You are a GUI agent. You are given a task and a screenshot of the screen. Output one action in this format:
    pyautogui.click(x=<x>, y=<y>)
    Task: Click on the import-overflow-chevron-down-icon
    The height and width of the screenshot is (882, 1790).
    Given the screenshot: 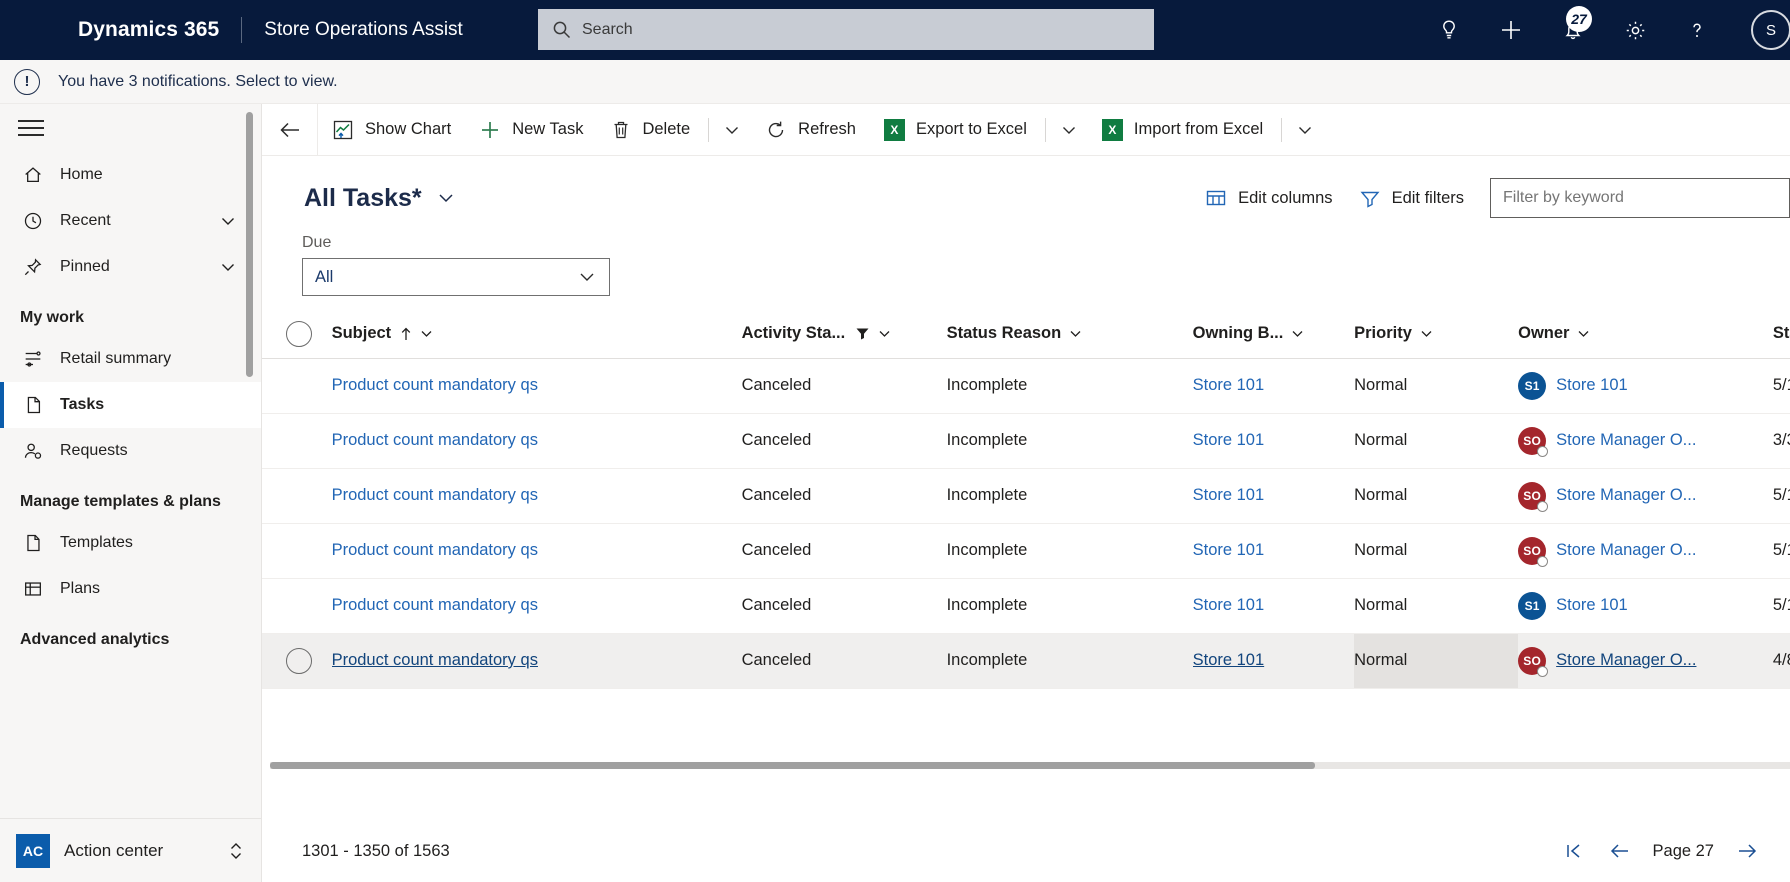 What is the action you would take?
    pyautogui.click(x=1305, y=130)
    